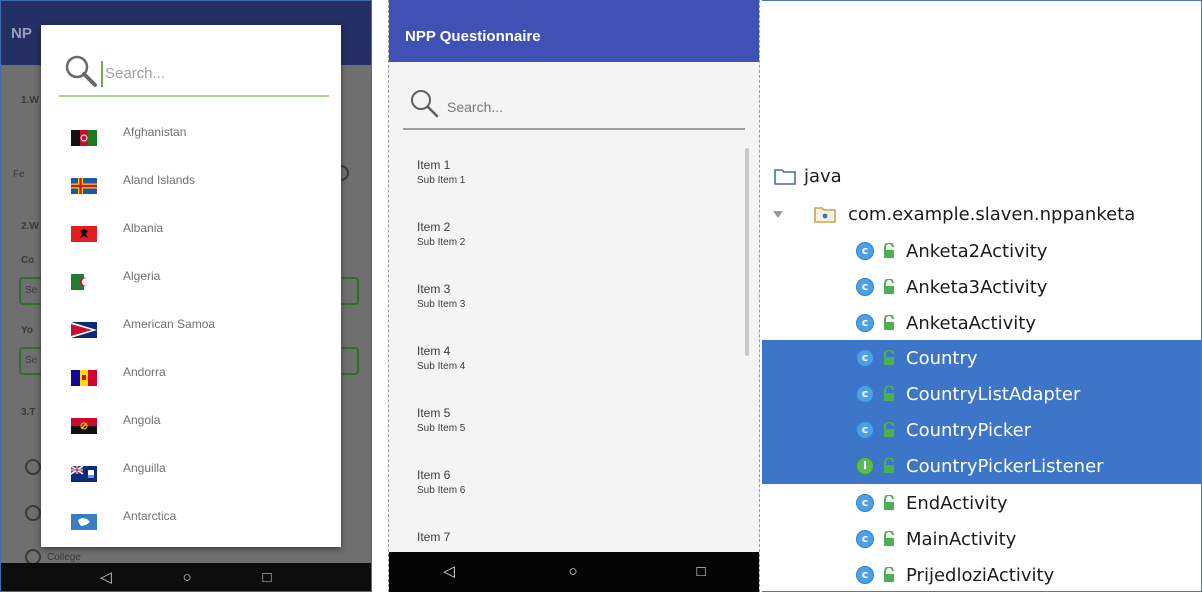  Describe the element at coordinates (191, 236) in the screenshot. I see `country-item-albania: Albania` at that location.